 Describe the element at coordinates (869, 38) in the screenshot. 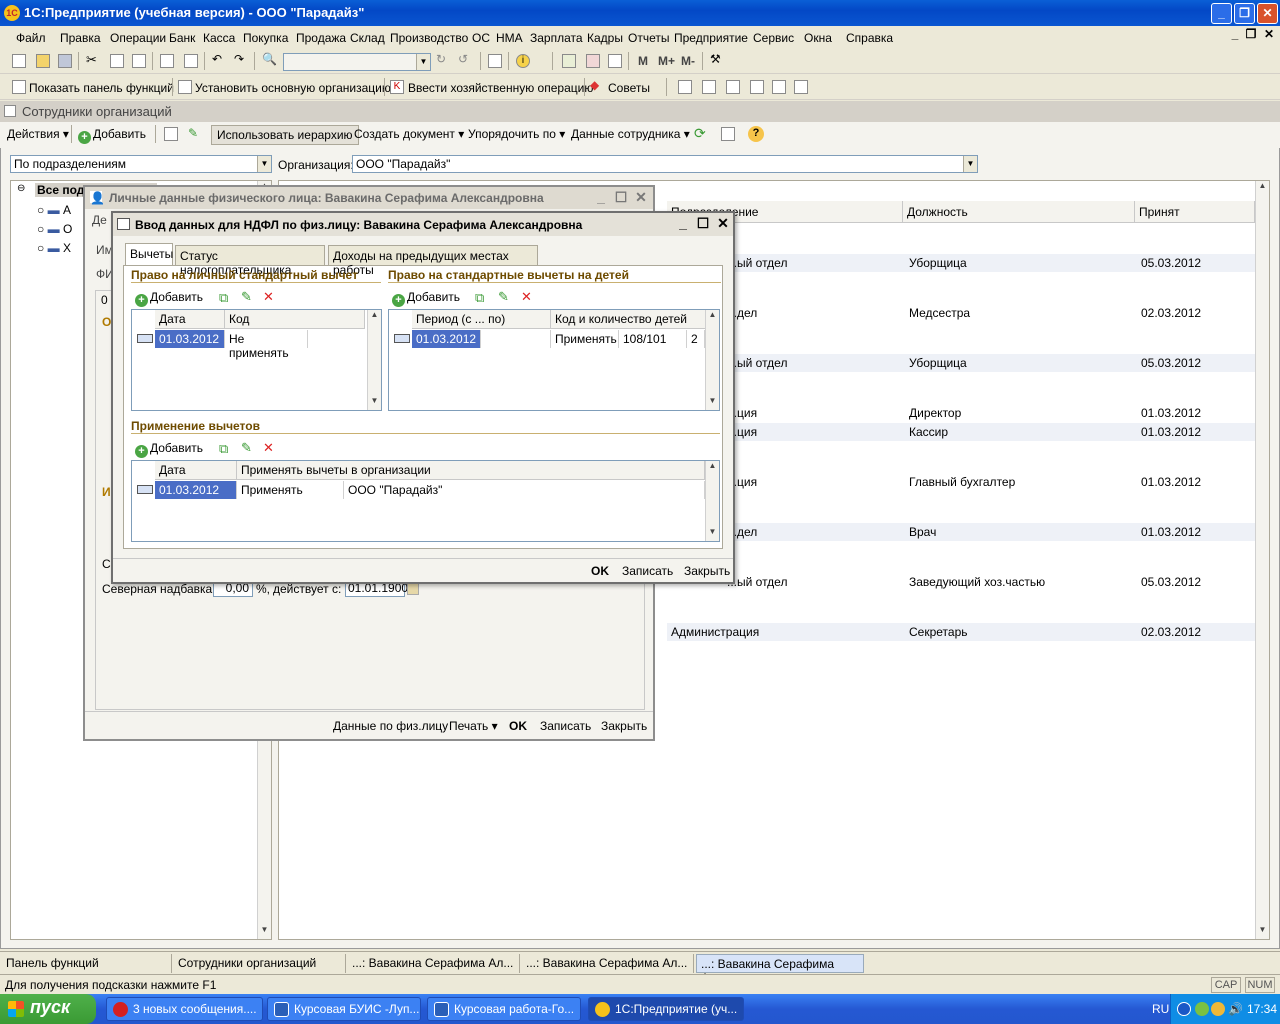

I see `menu-help: Справка` at that location.